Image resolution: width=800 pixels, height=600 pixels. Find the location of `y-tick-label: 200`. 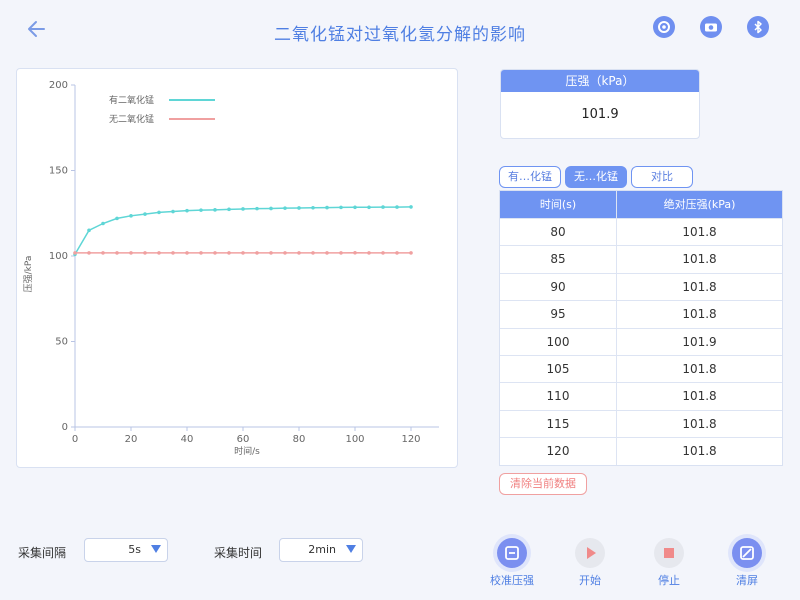

y-tick-label: 200 is located at coordinates (58, 85).